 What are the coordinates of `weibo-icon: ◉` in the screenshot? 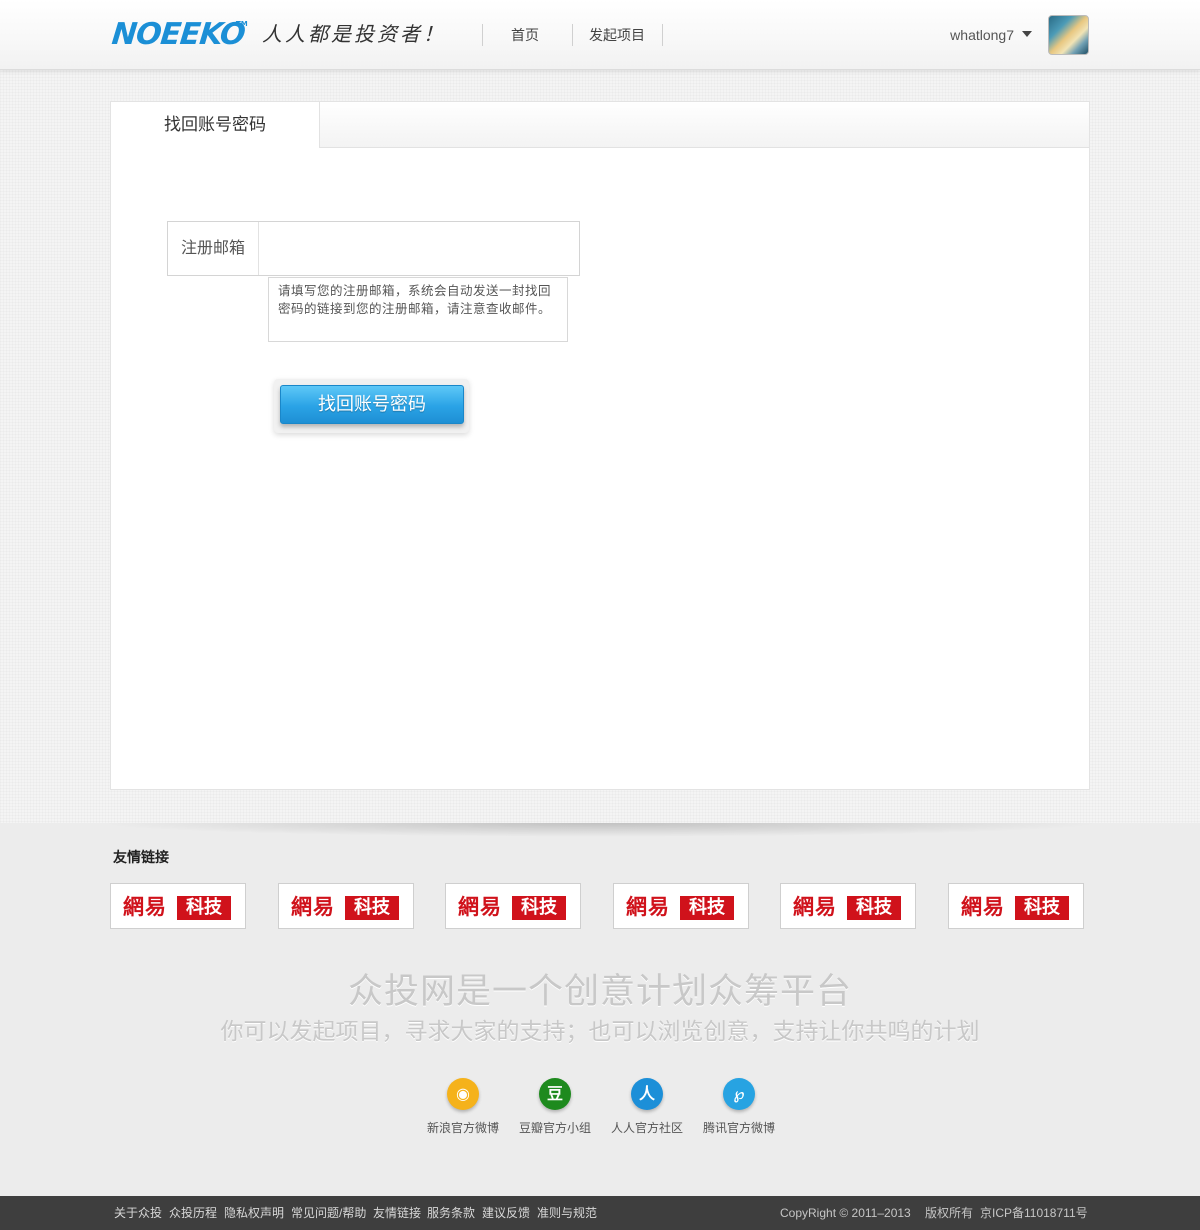 It's located at (463, 1094).